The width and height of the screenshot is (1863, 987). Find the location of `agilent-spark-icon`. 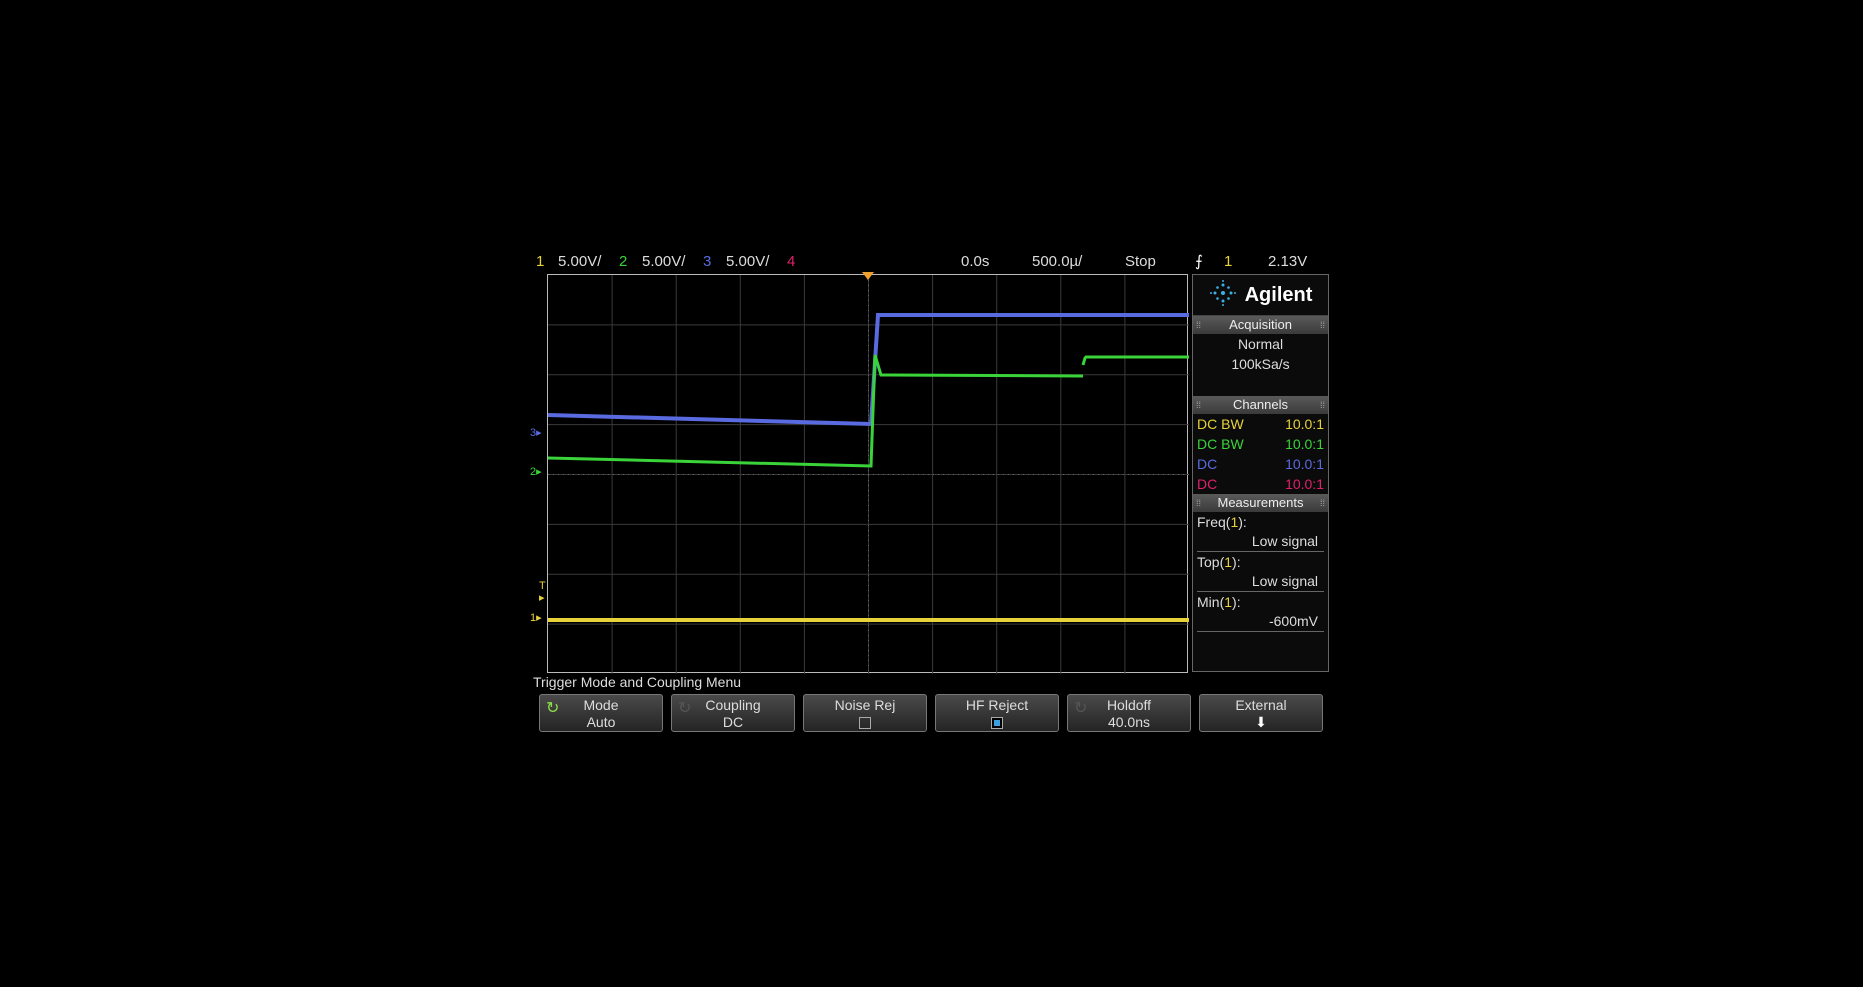

agilent-spark-icon is located at coordinates (1223, 295).